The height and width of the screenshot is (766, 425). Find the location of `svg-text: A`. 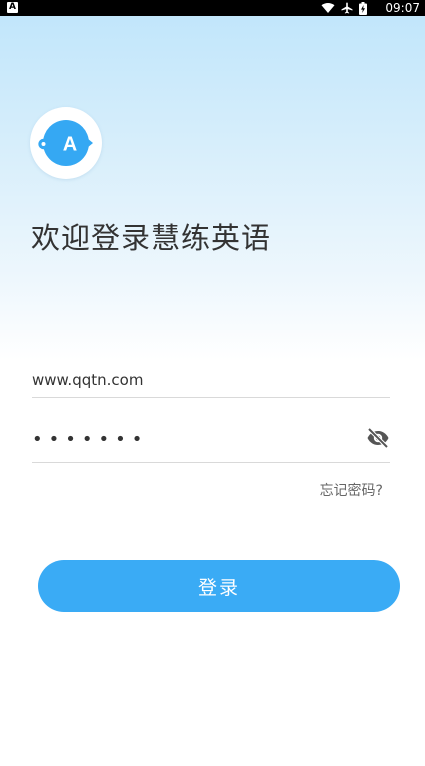

svg-text: A is located at coordinates (70, 145).